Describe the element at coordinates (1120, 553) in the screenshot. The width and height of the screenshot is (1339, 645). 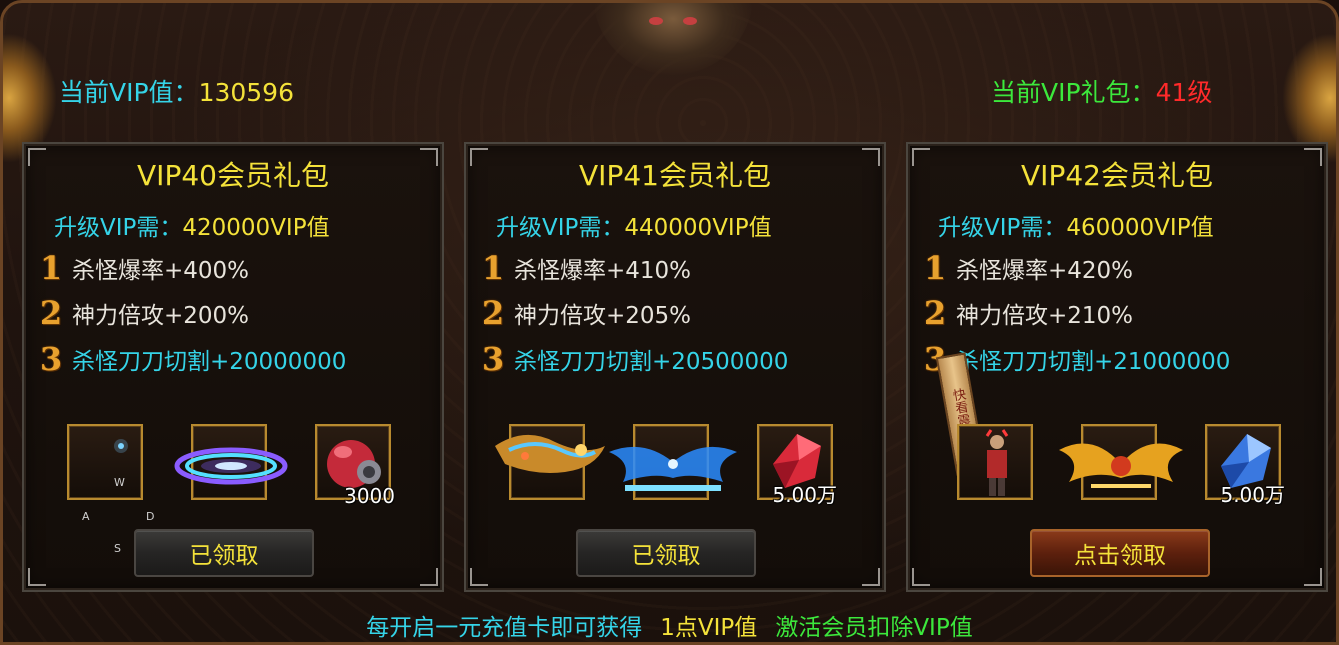
I see `claim-button: 点击领取` at that location.